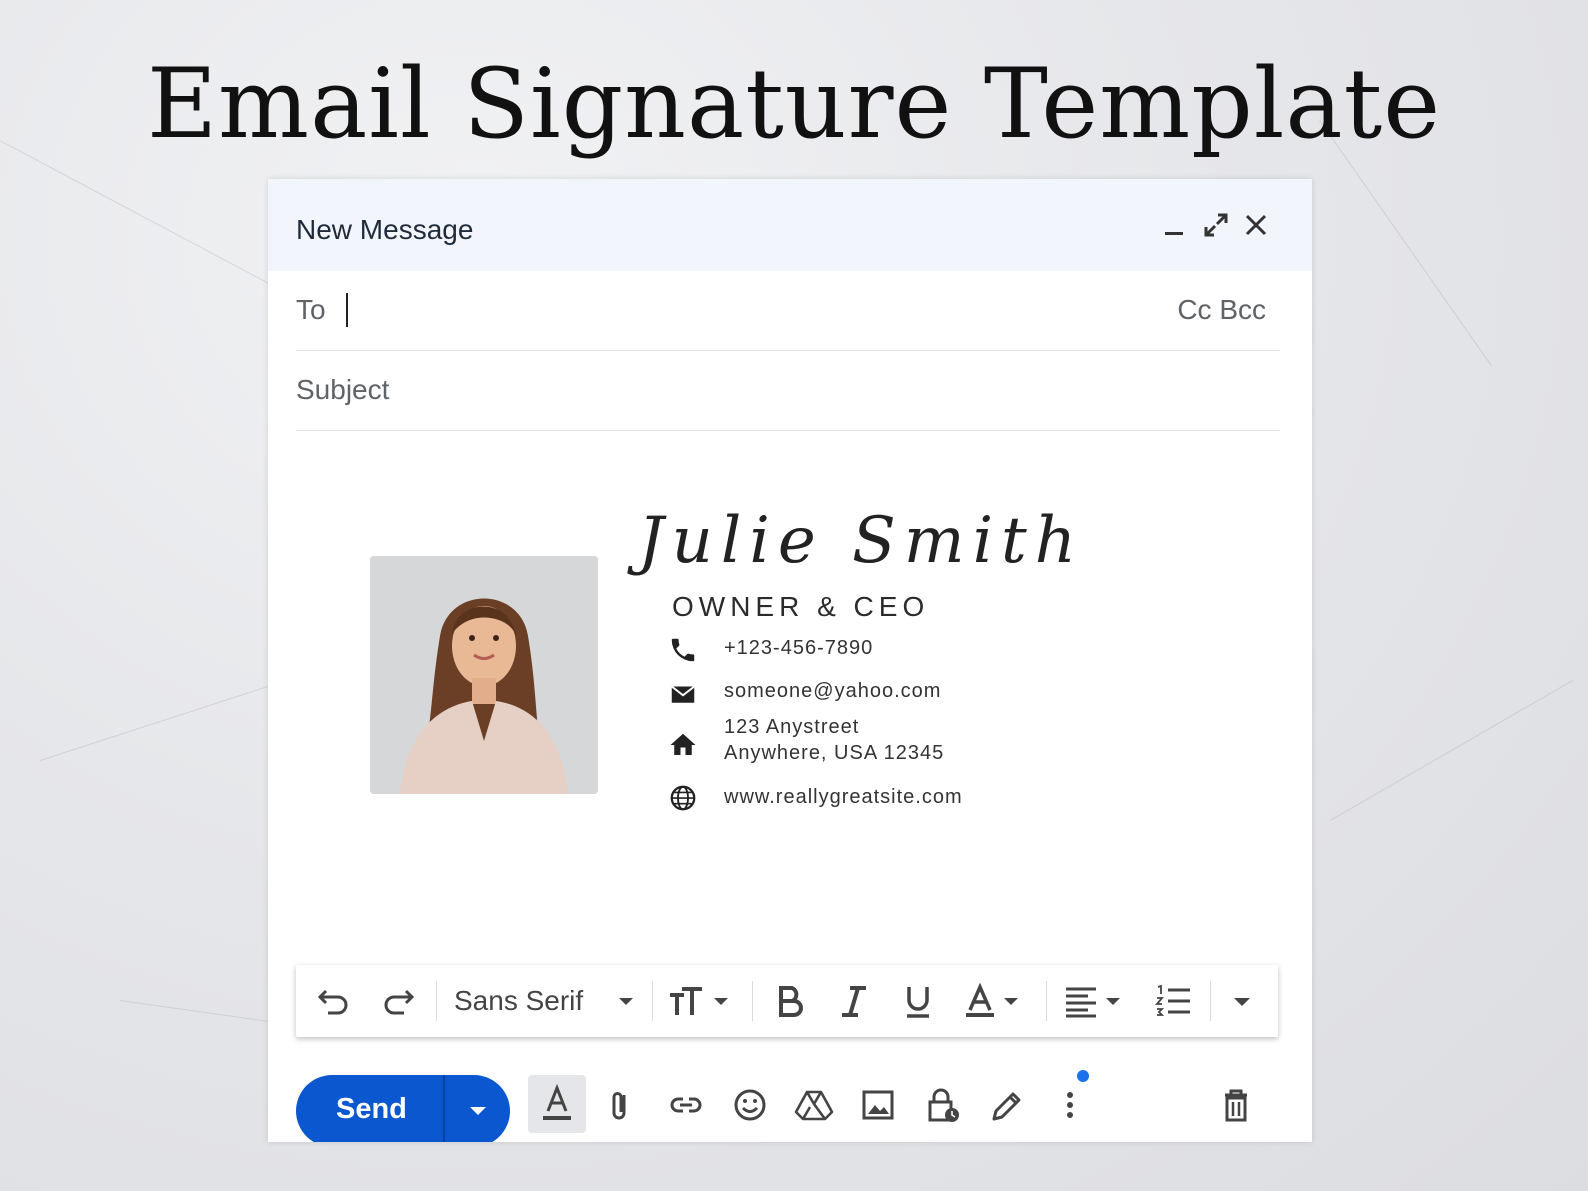  What do you see at coordinates (1175, 225) in the screenshot?
I see `minimize-icon` at bounding box center [1175, 225].